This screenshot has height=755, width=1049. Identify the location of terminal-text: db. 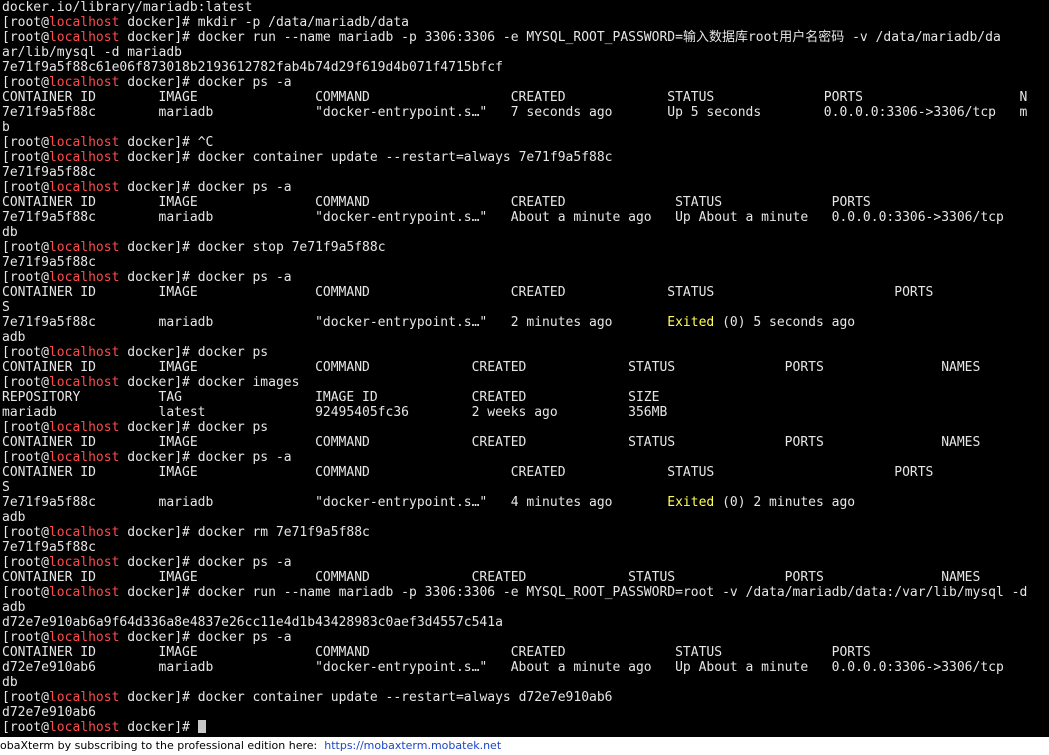
(10, 682).